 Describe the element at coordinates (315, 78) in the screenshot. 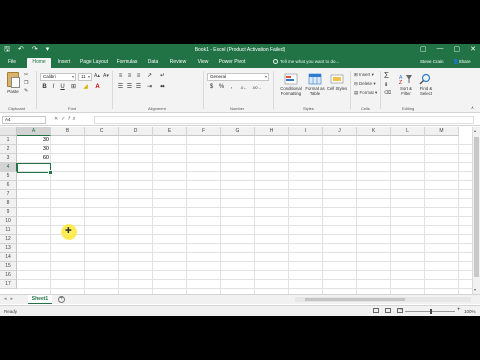

I see `format-as-table-icon` at that location.